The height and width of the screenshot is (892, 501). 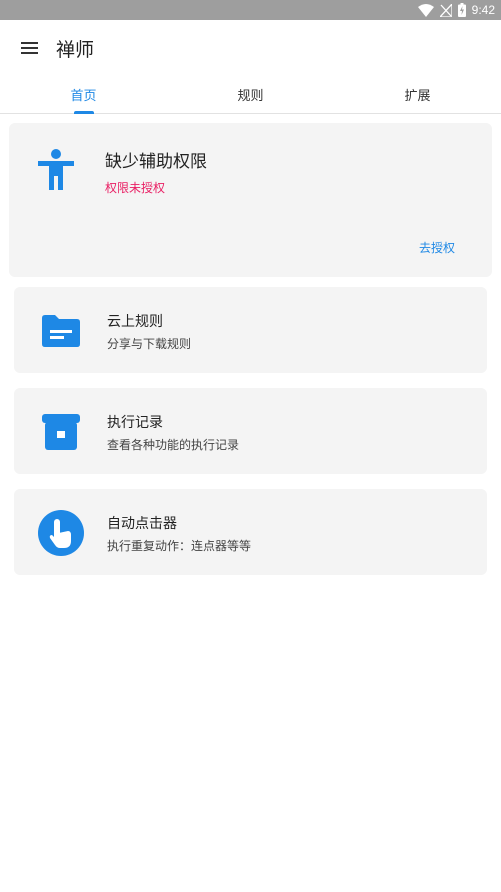 What do you see at coordinates (135, 423) in the screenshot?
I see `execution-log-title: 执行记录` at bounding box center [135, 423].